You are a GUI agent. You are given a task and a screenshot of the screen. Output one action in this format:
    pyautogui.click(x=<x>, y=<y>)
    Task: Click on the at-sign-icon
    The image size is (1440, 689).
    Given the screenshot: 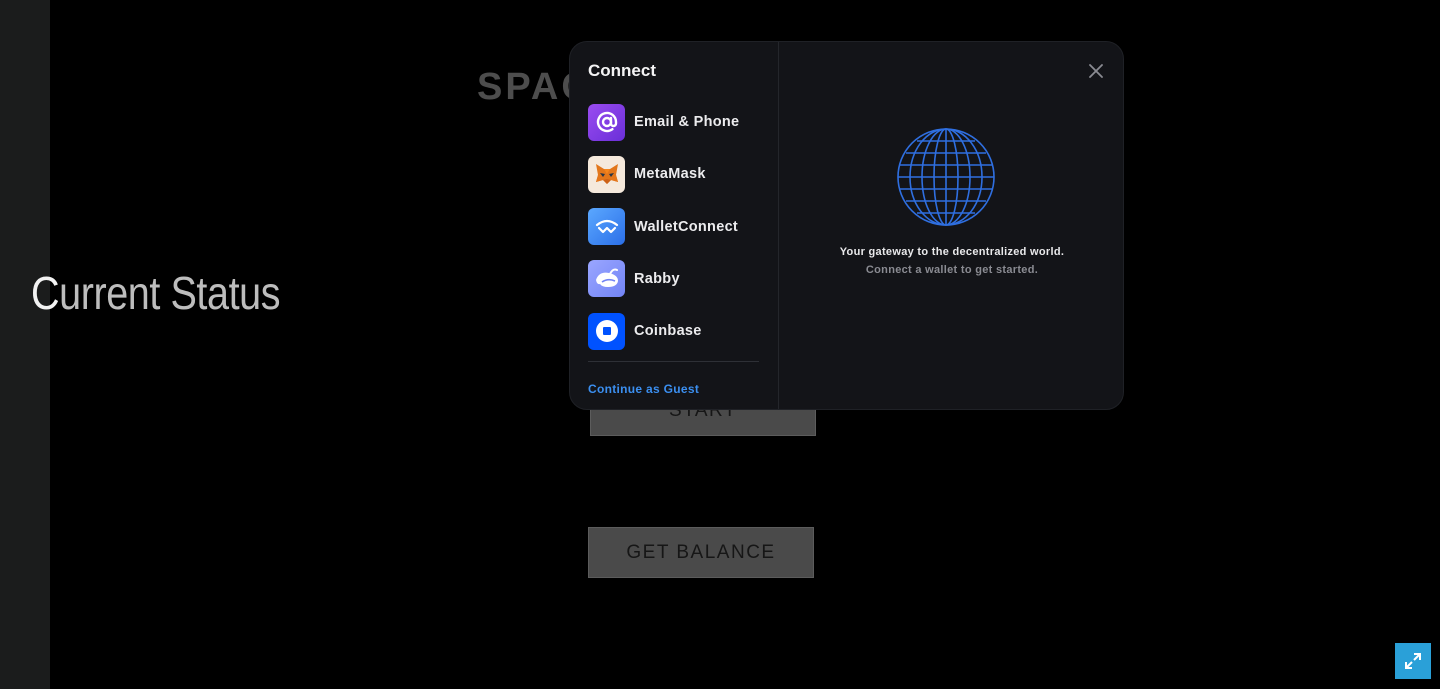 What is the action you would take?
    pyautogui.click(x=606, y=122)
    